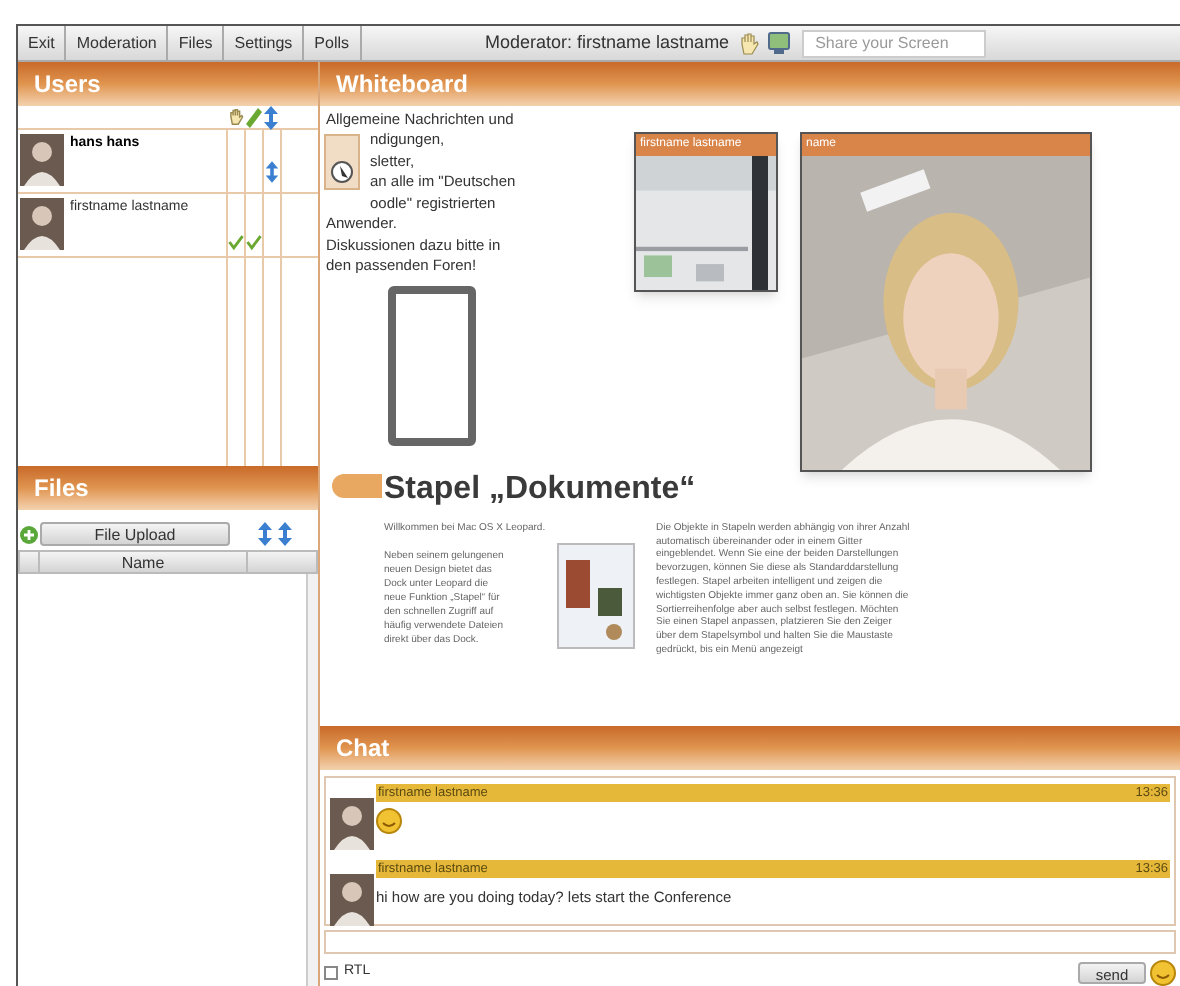  What do you see at coordinates (1163, 972) in the screenshot?
I see `emoji-icon` at bounding box center [1163, 972].